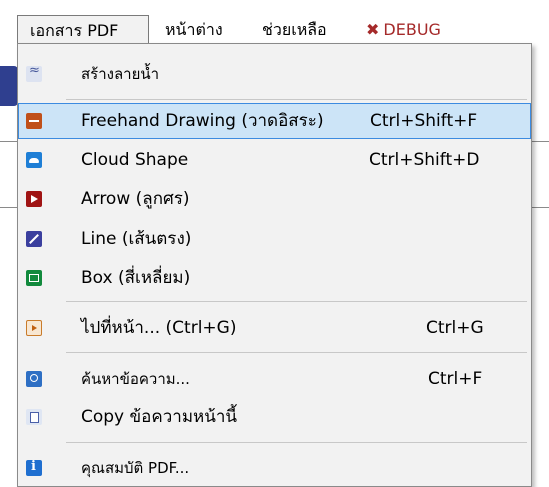 The width and height of the screenshot is (549, 487). What do you see at coordinates (274, 328) in the screenshot?
I see `menu-item-goto-page: ไปที่หน้า... (Ctrl+G) Ctrl+G` at bounding box center [274, 328].